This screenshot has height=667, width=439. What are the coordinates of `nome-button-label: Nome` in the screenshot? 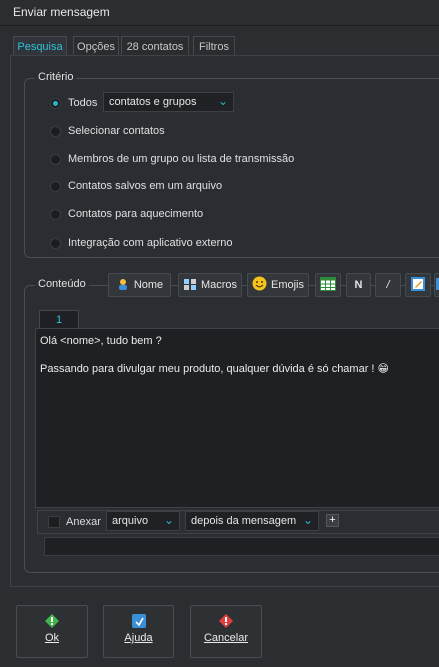 It's located at (148, 285).